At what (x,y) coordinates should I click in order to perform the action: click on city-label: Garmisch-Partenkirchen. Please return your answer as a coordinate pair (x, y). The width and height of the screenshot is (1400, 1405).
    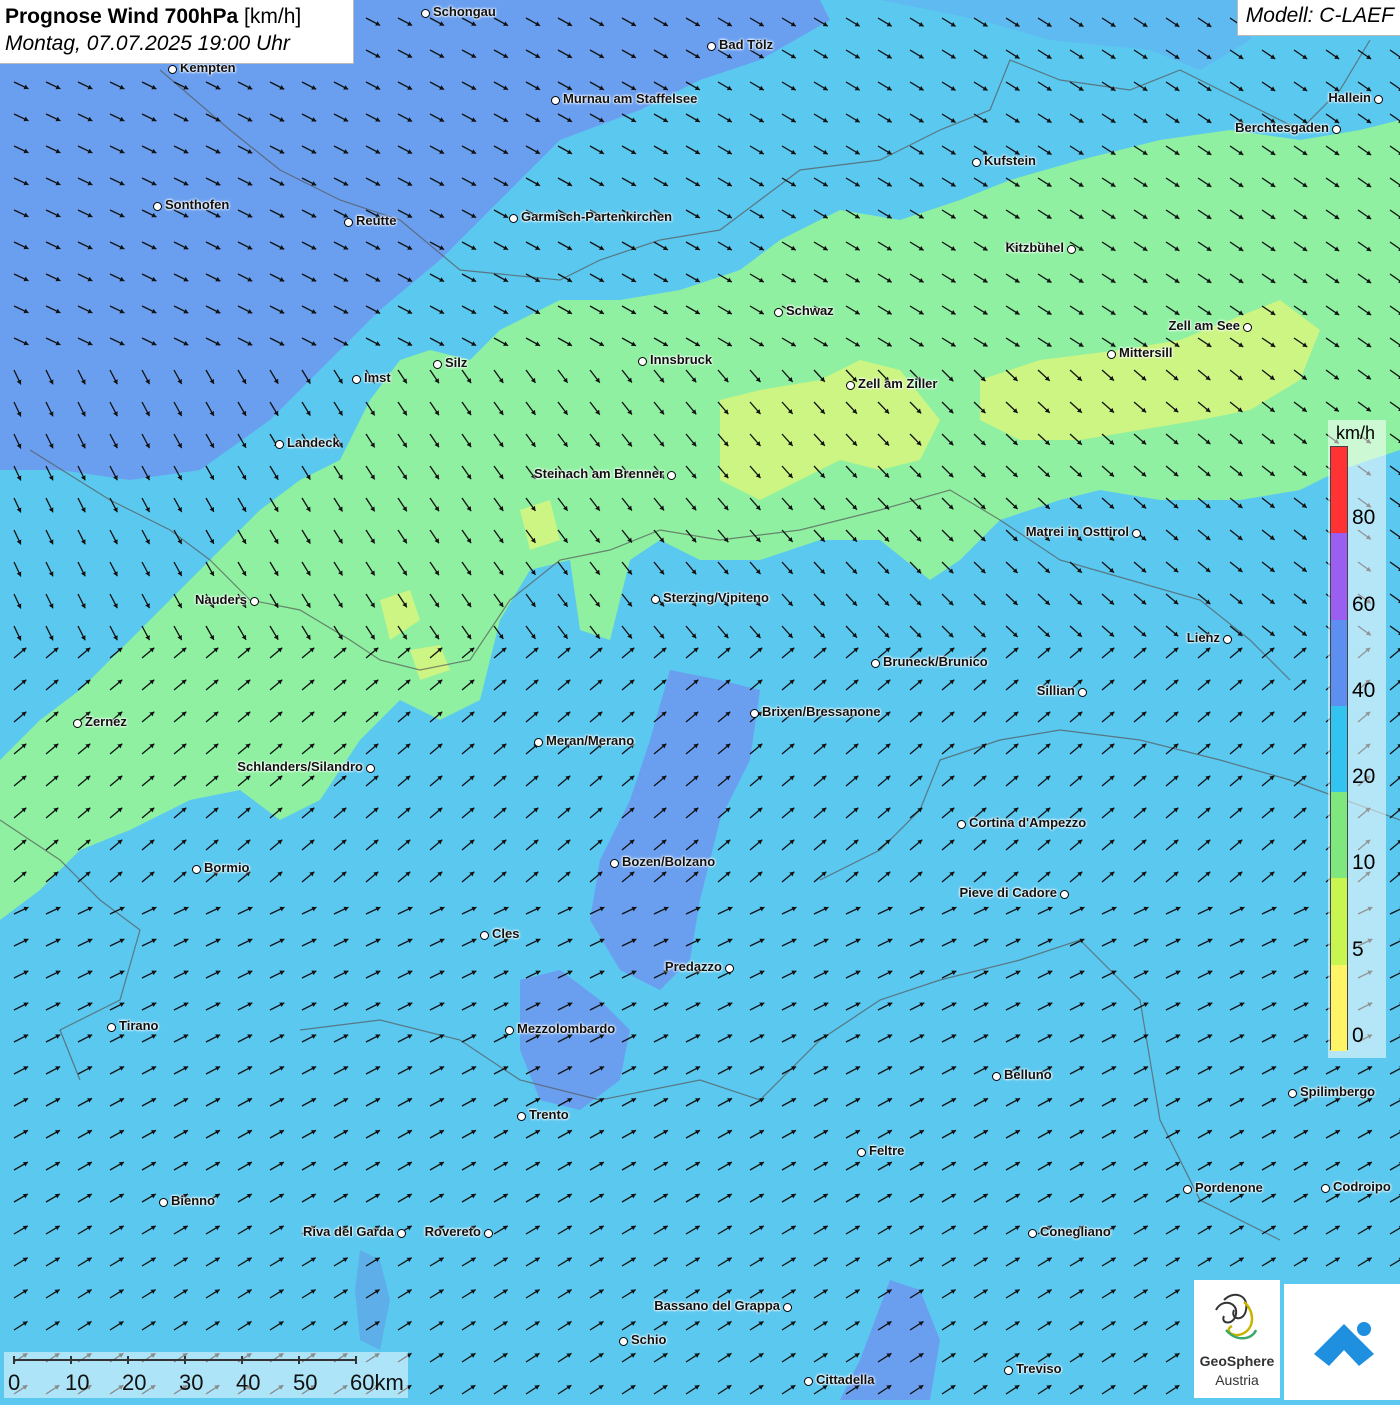
    Looking at the image, I should click on (597, 216).